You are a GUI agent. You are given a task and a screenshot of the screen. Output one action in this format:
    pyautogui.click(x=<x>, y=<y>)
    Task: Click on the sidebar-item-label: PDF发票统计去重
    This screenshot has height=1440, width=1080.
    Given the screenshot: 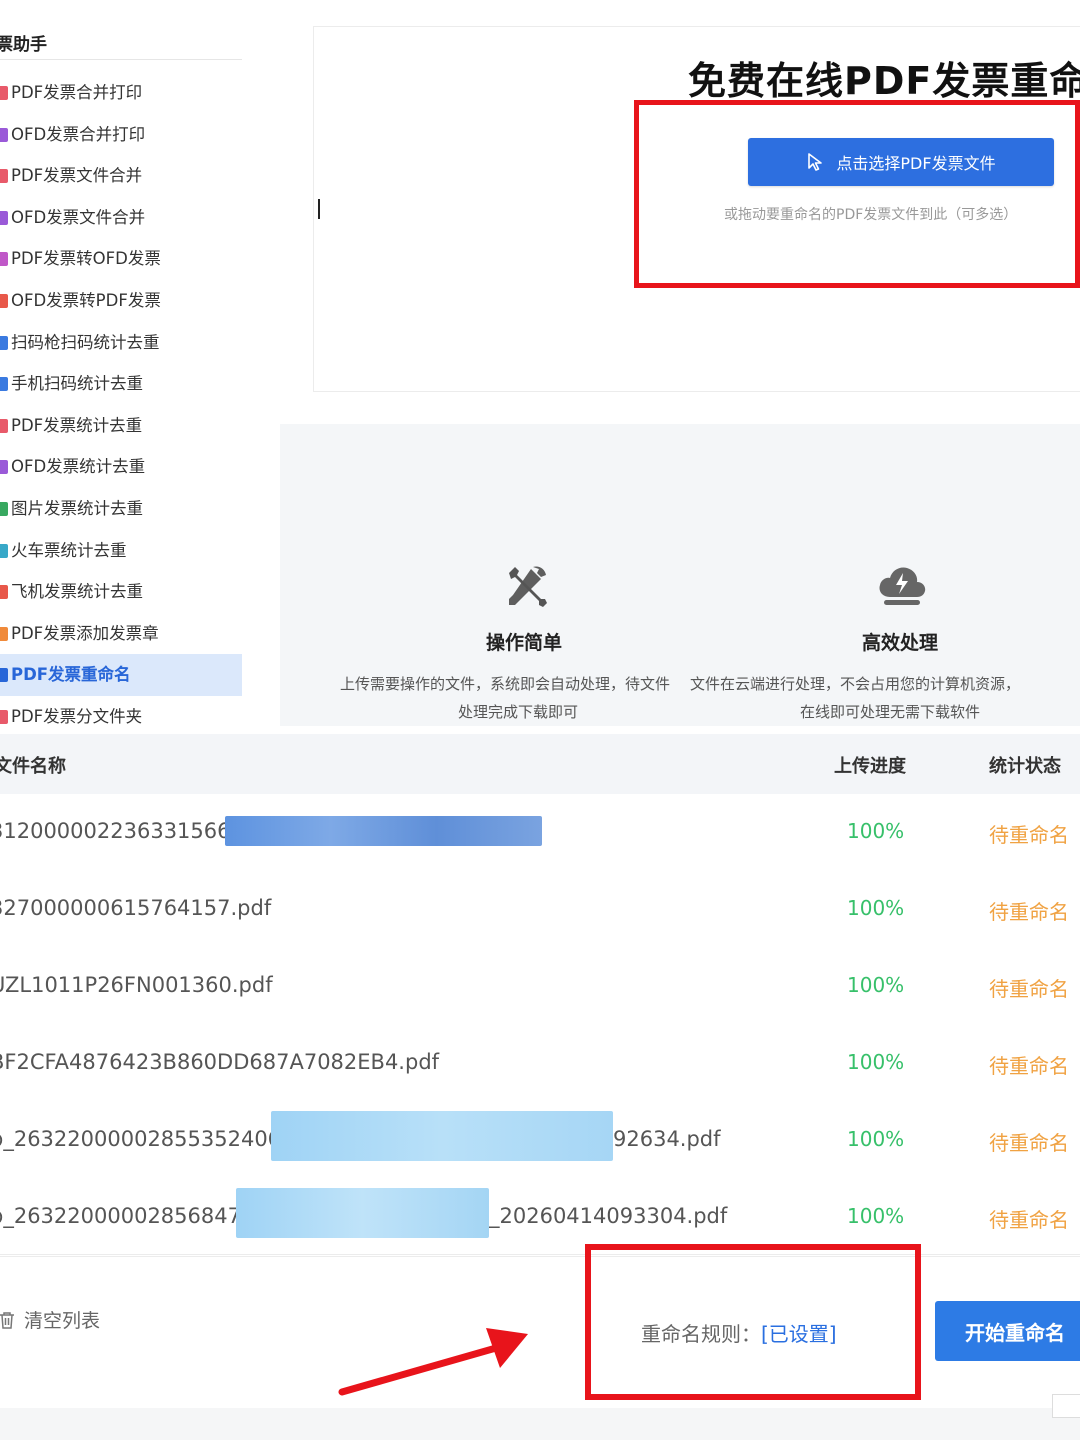 What is the action you would take?
    pyautogui.click(x=77, y=425)
    